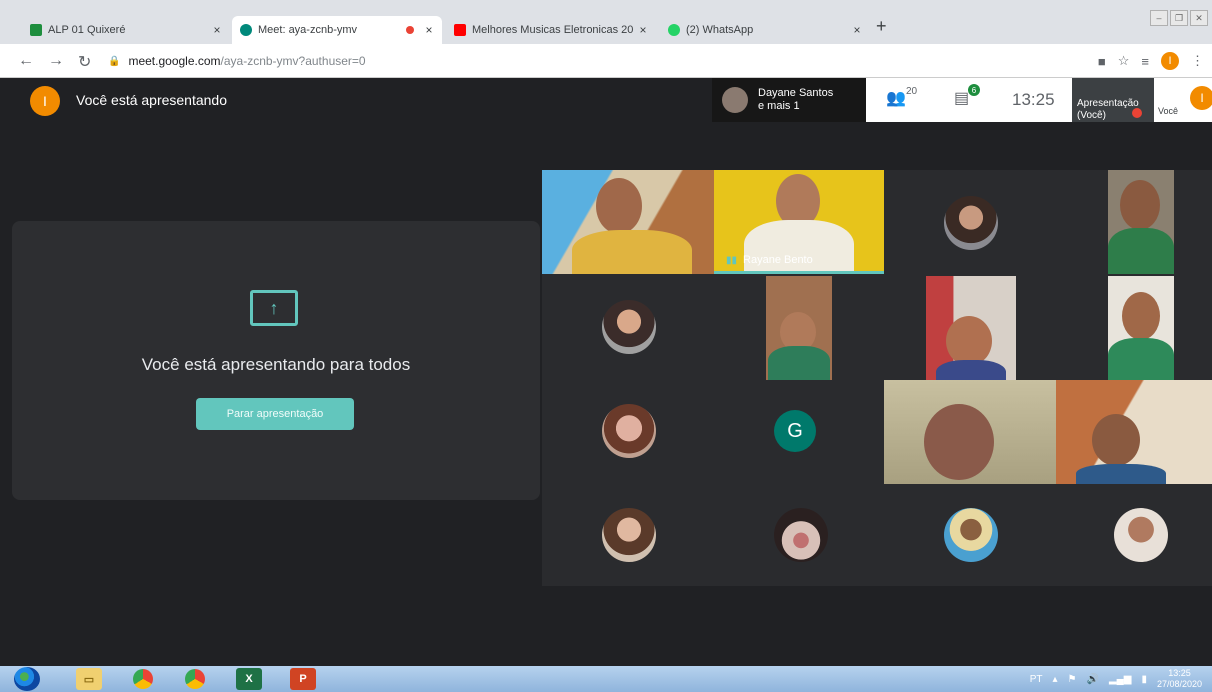  Describe the element at coordinates (1036, 679) in the screenshot. I see `language-indicator: PT` at that location.